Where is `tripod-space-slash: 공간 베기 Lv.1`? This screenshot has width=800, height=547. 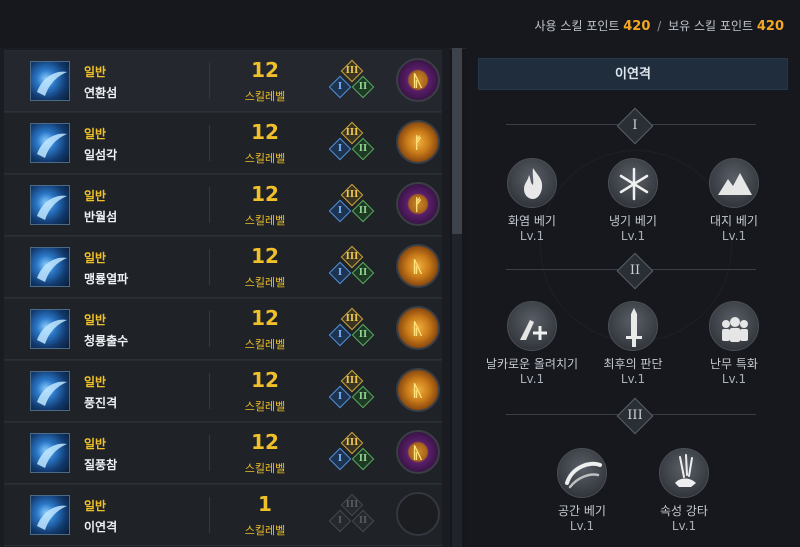 tripod-space-slash: 공간 베기 Lv.1 is located at coordinates (582, 490).